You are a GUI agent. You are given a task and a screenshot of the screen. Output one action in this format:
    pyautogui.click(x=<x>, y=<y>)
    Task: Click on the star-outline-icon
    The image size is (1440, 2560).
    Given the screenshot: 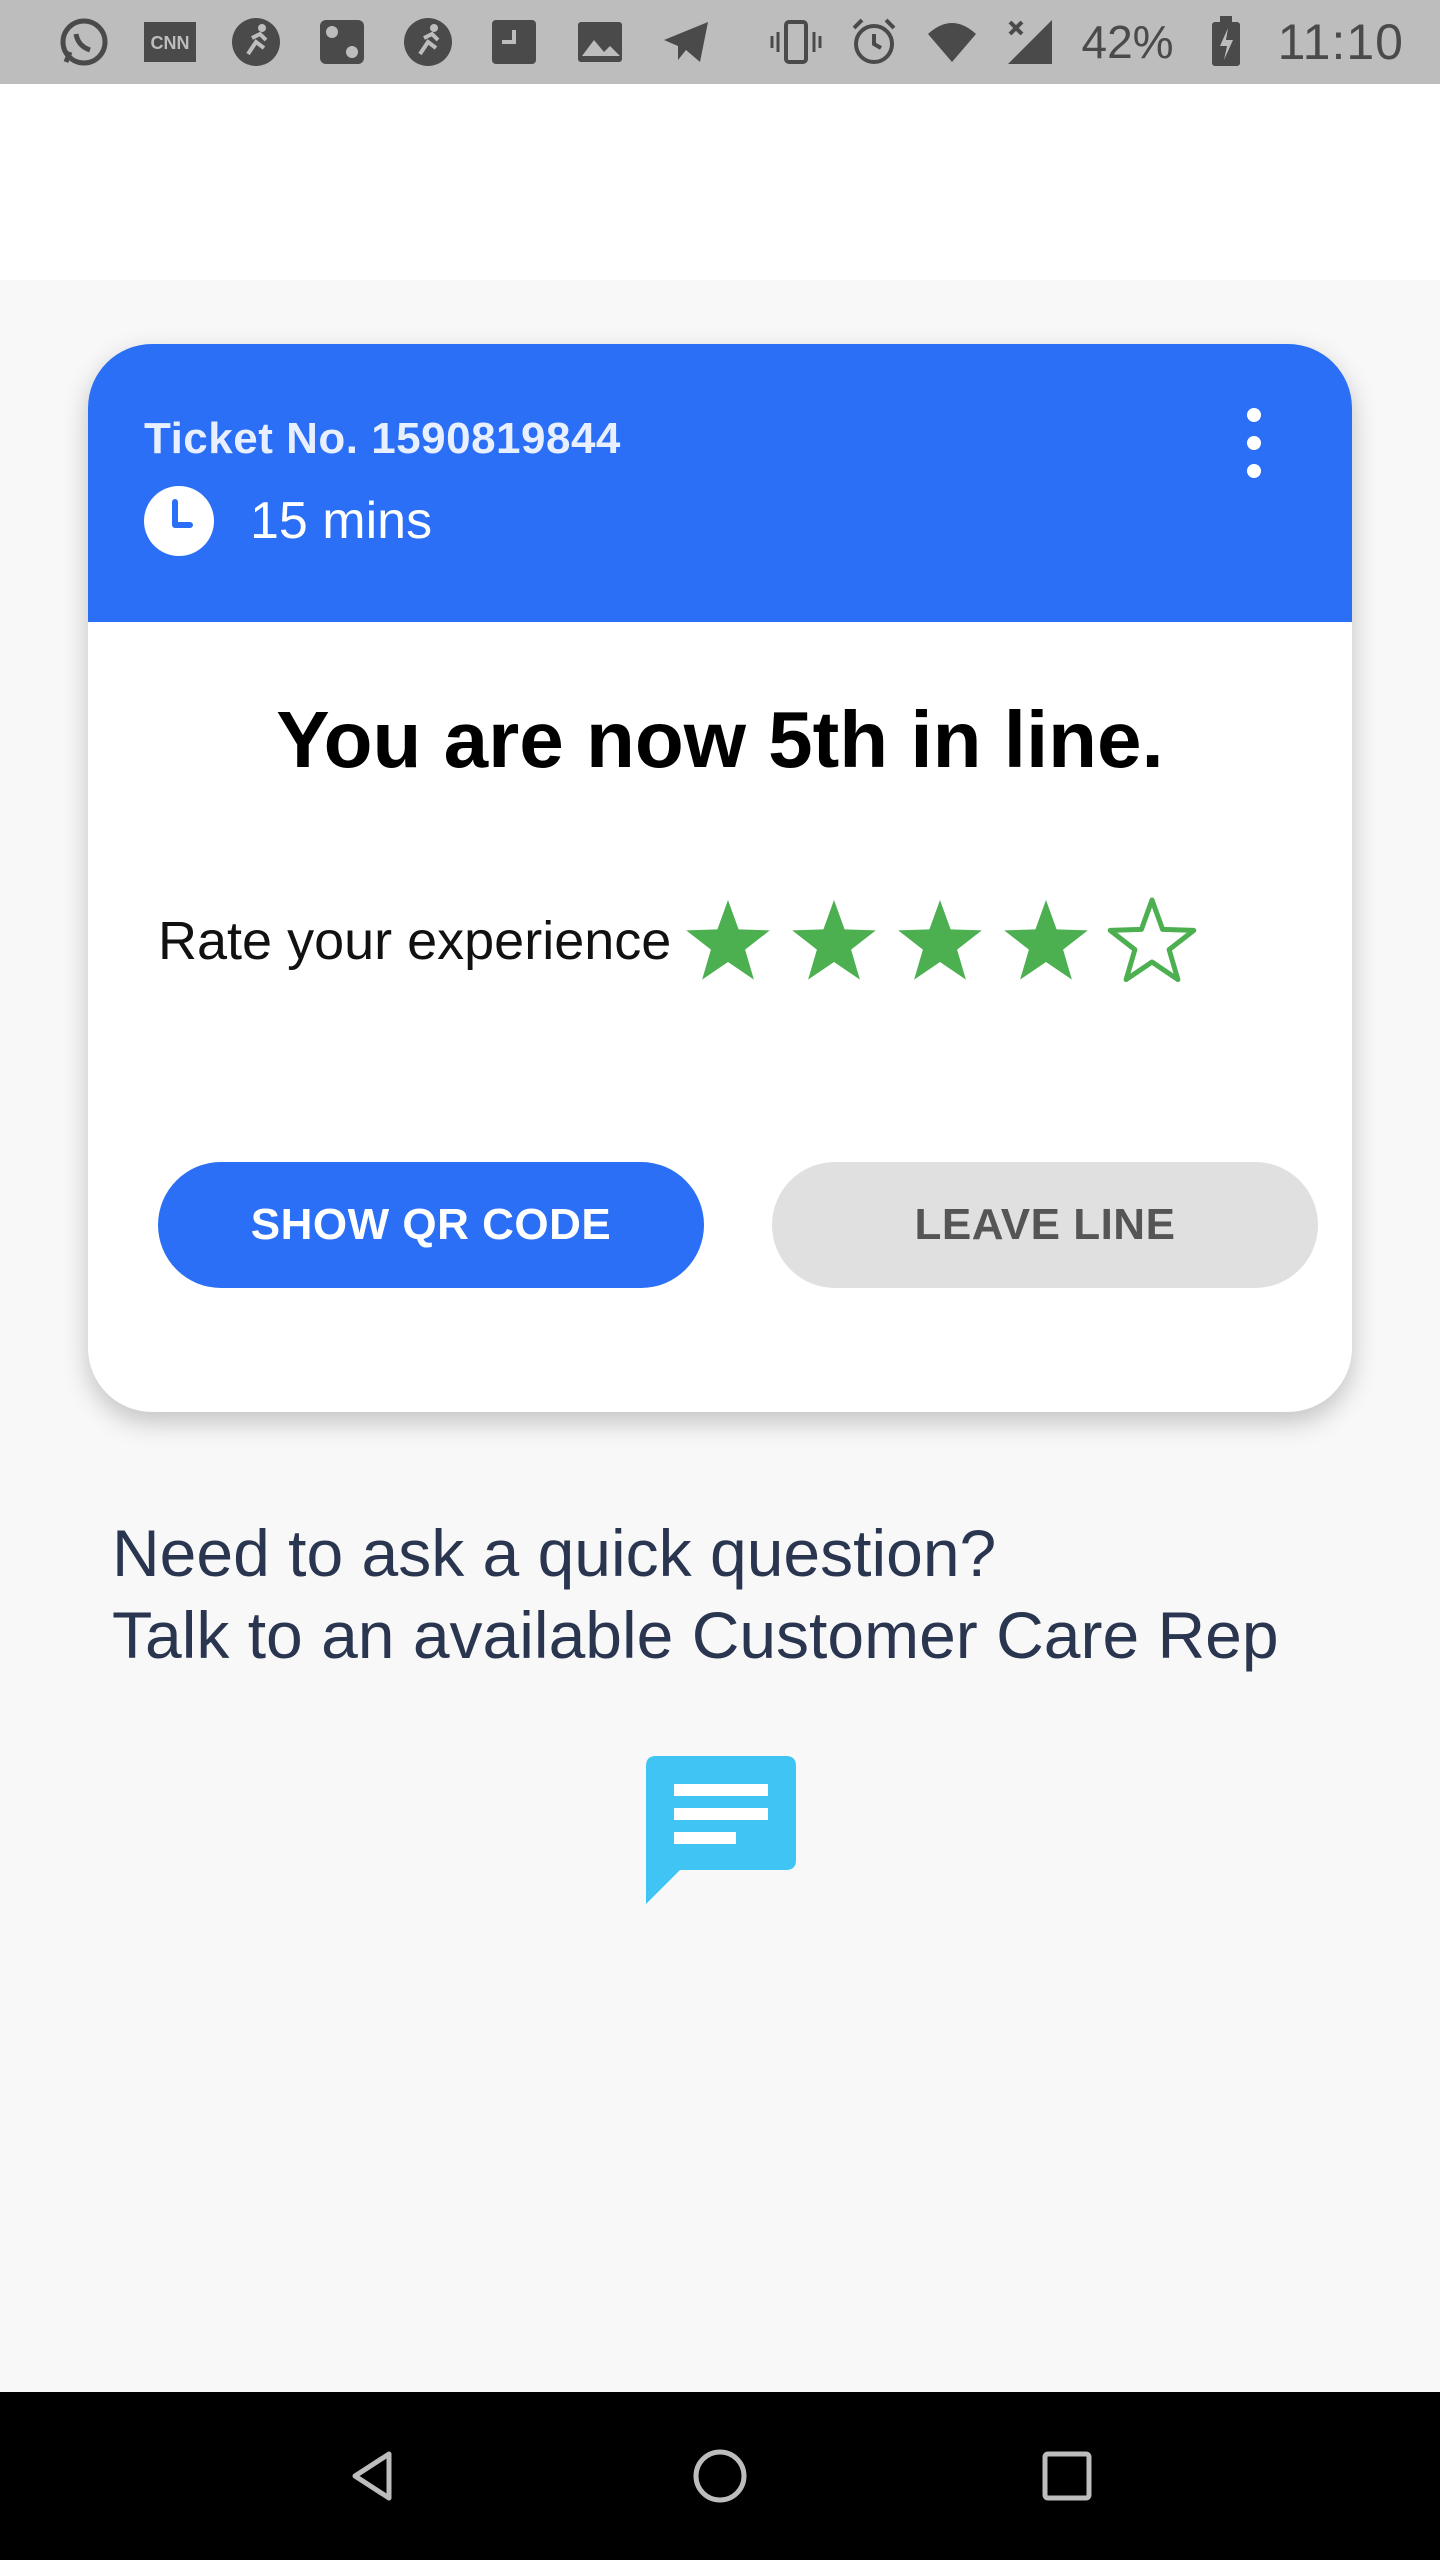 What is the action you would take?
    pyautogui.click(x=1152, y=941)
    